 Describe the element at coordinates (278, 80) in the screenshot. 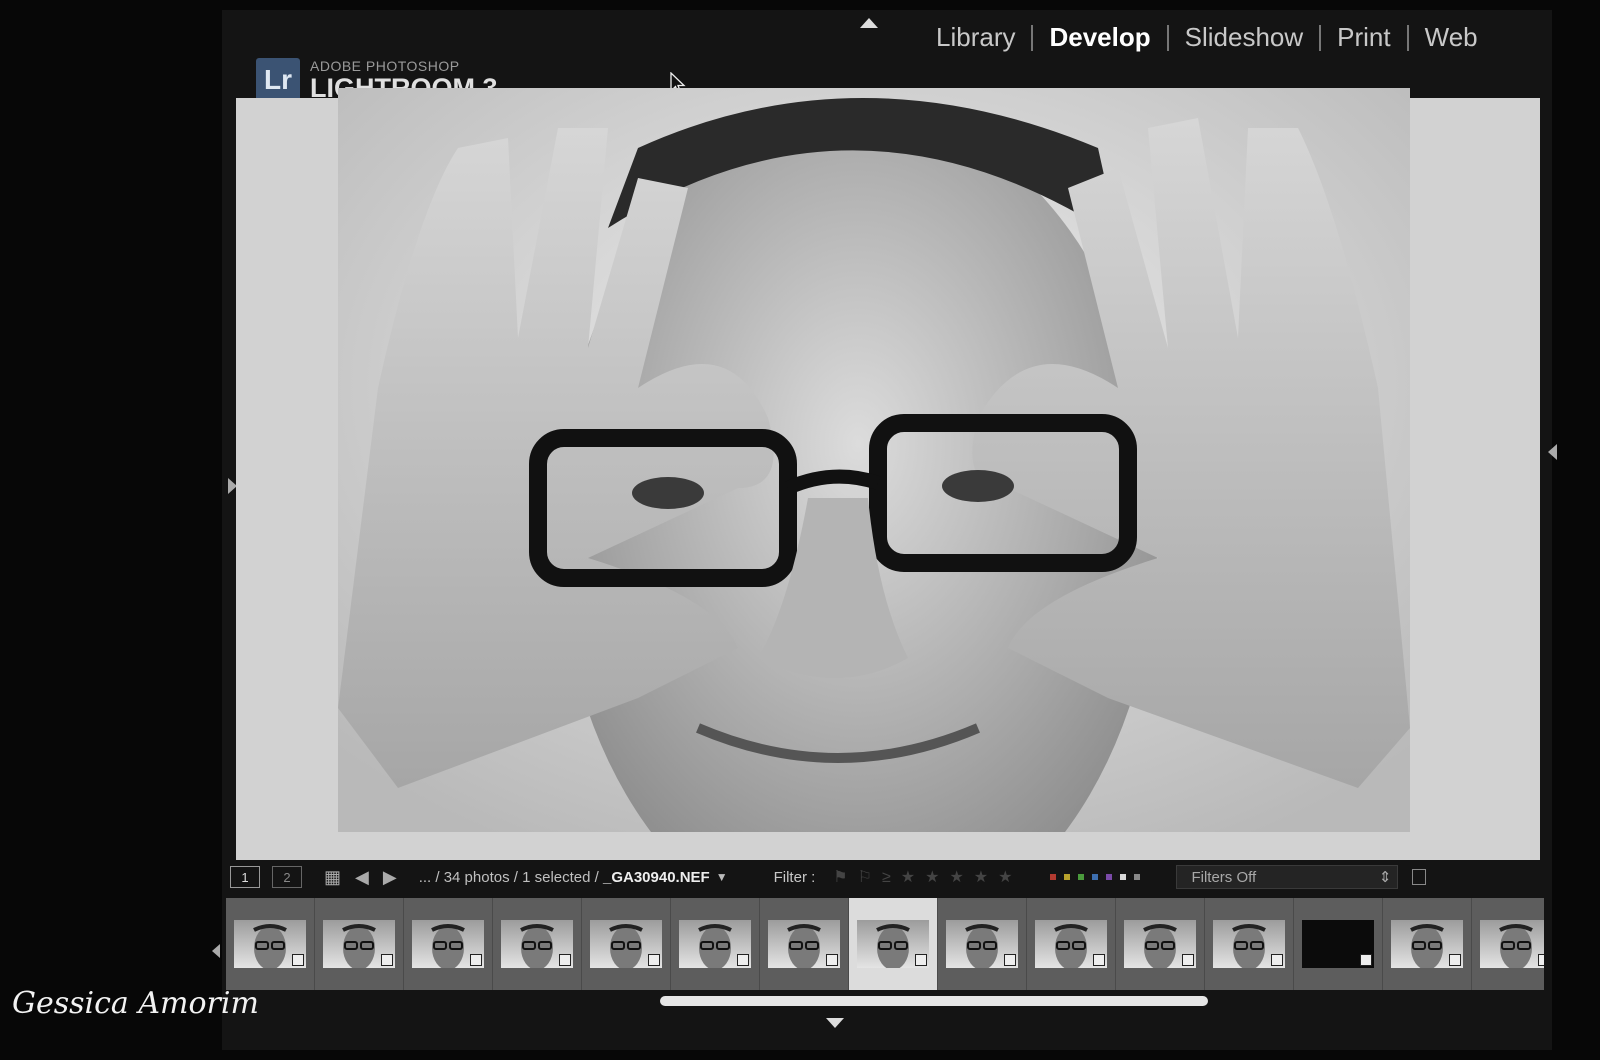

I see `lightroom-logo-badge: Lr` at that location.